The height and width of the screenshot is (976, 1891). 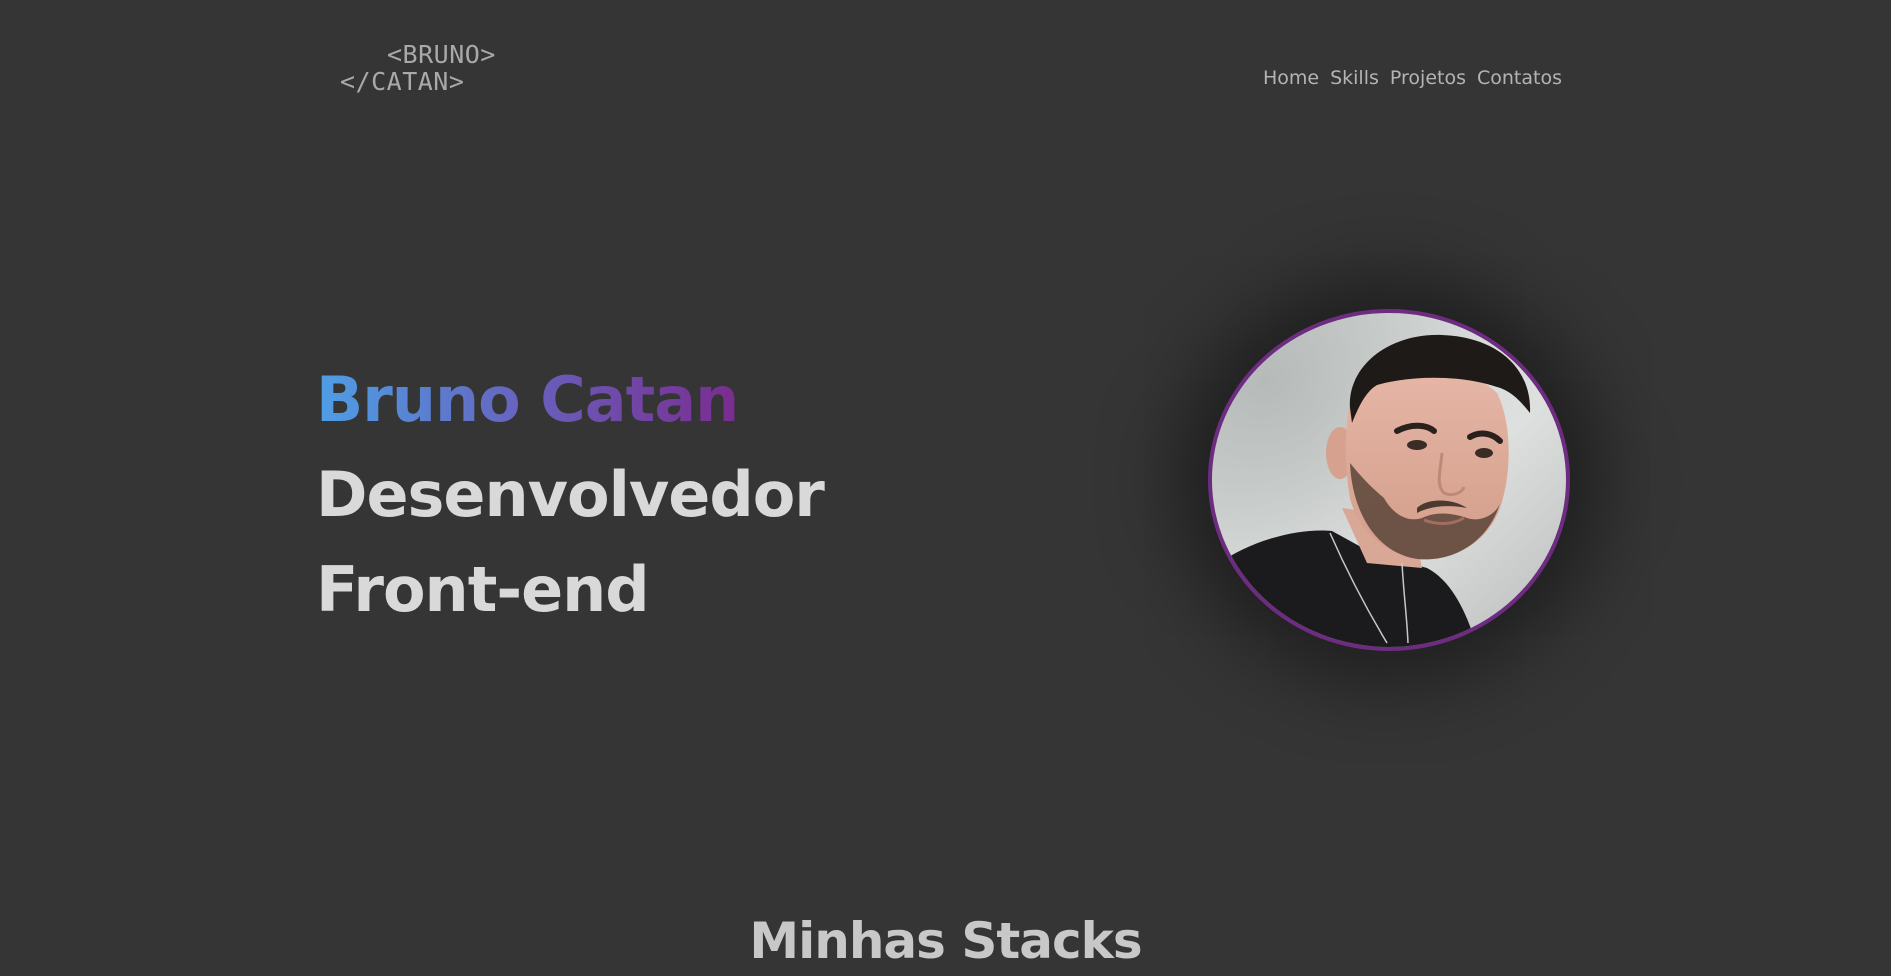 I want to click on hero-role-line-2: Front-end, so click(x=483, y=589).